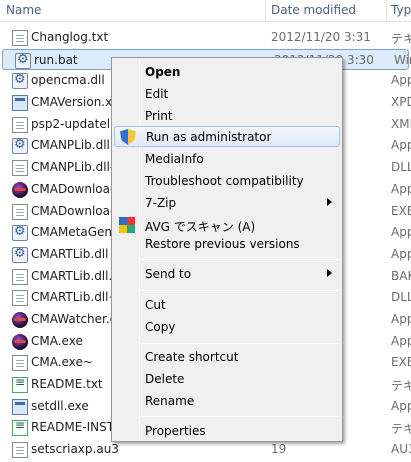  I want to click on file-date-modified: 19, so click(279, 449).